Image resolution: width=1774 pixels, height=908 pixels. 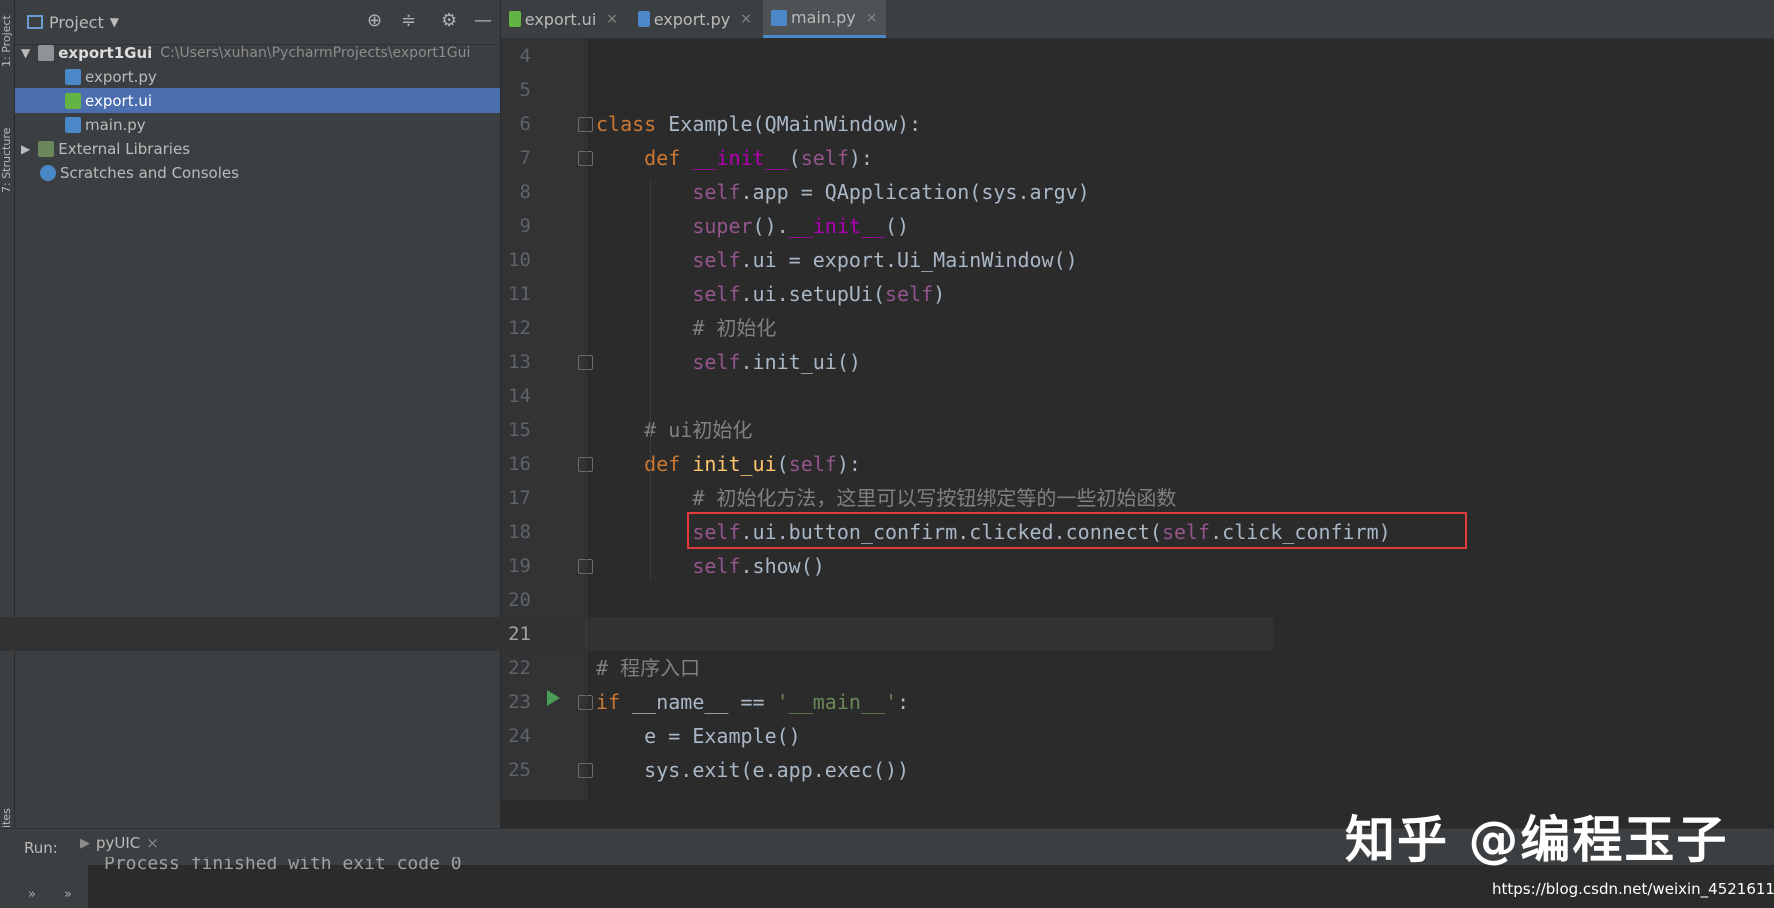 I want to click on code-line: 19 self.show(), so click(x=636, y=566).